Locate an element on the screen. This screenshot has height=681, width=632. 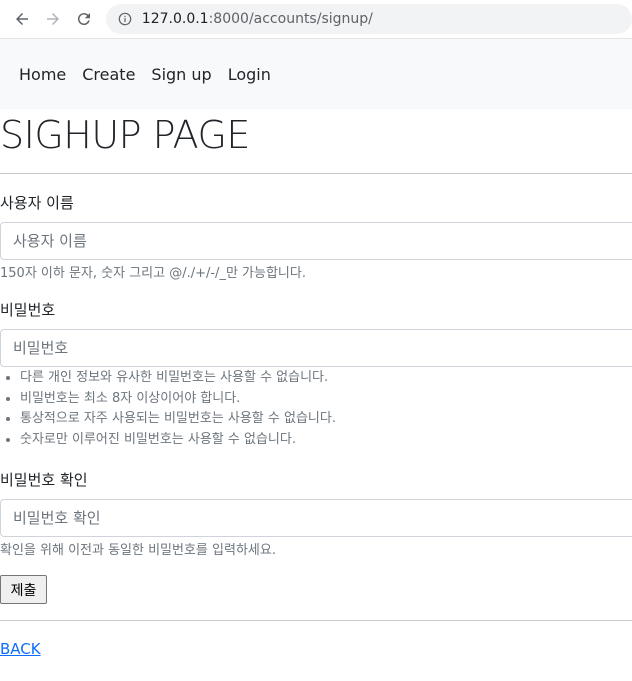
nav-login: Login is located at coordinates (249, 74).